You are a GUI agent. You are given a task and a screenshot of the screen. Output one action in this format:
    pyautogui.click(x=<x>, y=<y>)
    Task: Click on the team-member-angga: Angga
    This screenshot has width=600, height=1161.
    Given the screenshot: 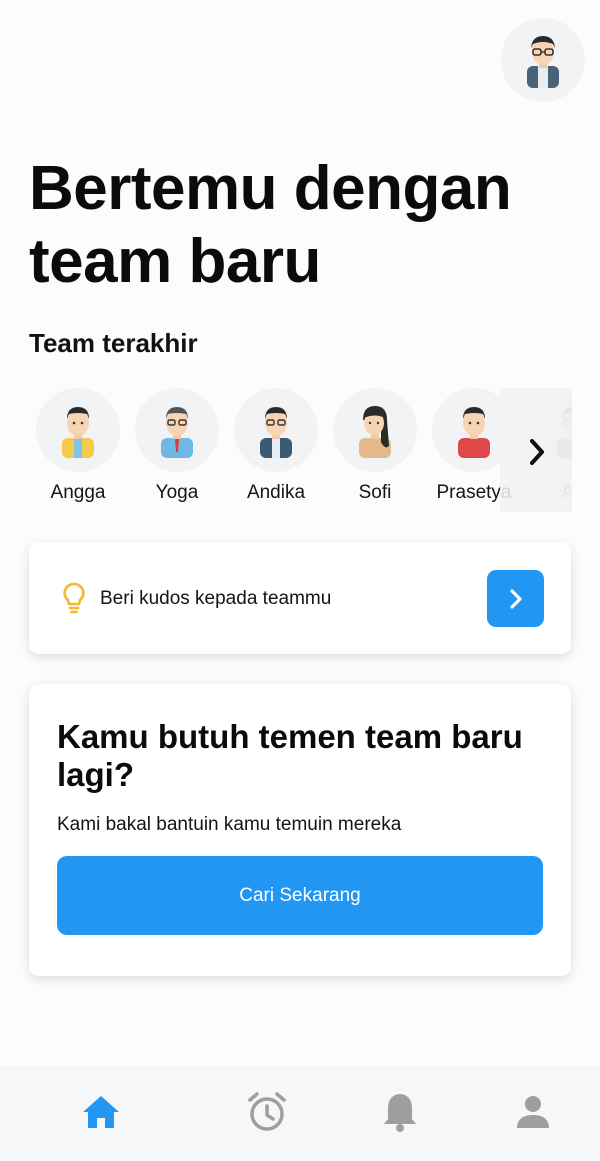 What is the action you would take?
    pyautogui.click(x=78, y=446)
    